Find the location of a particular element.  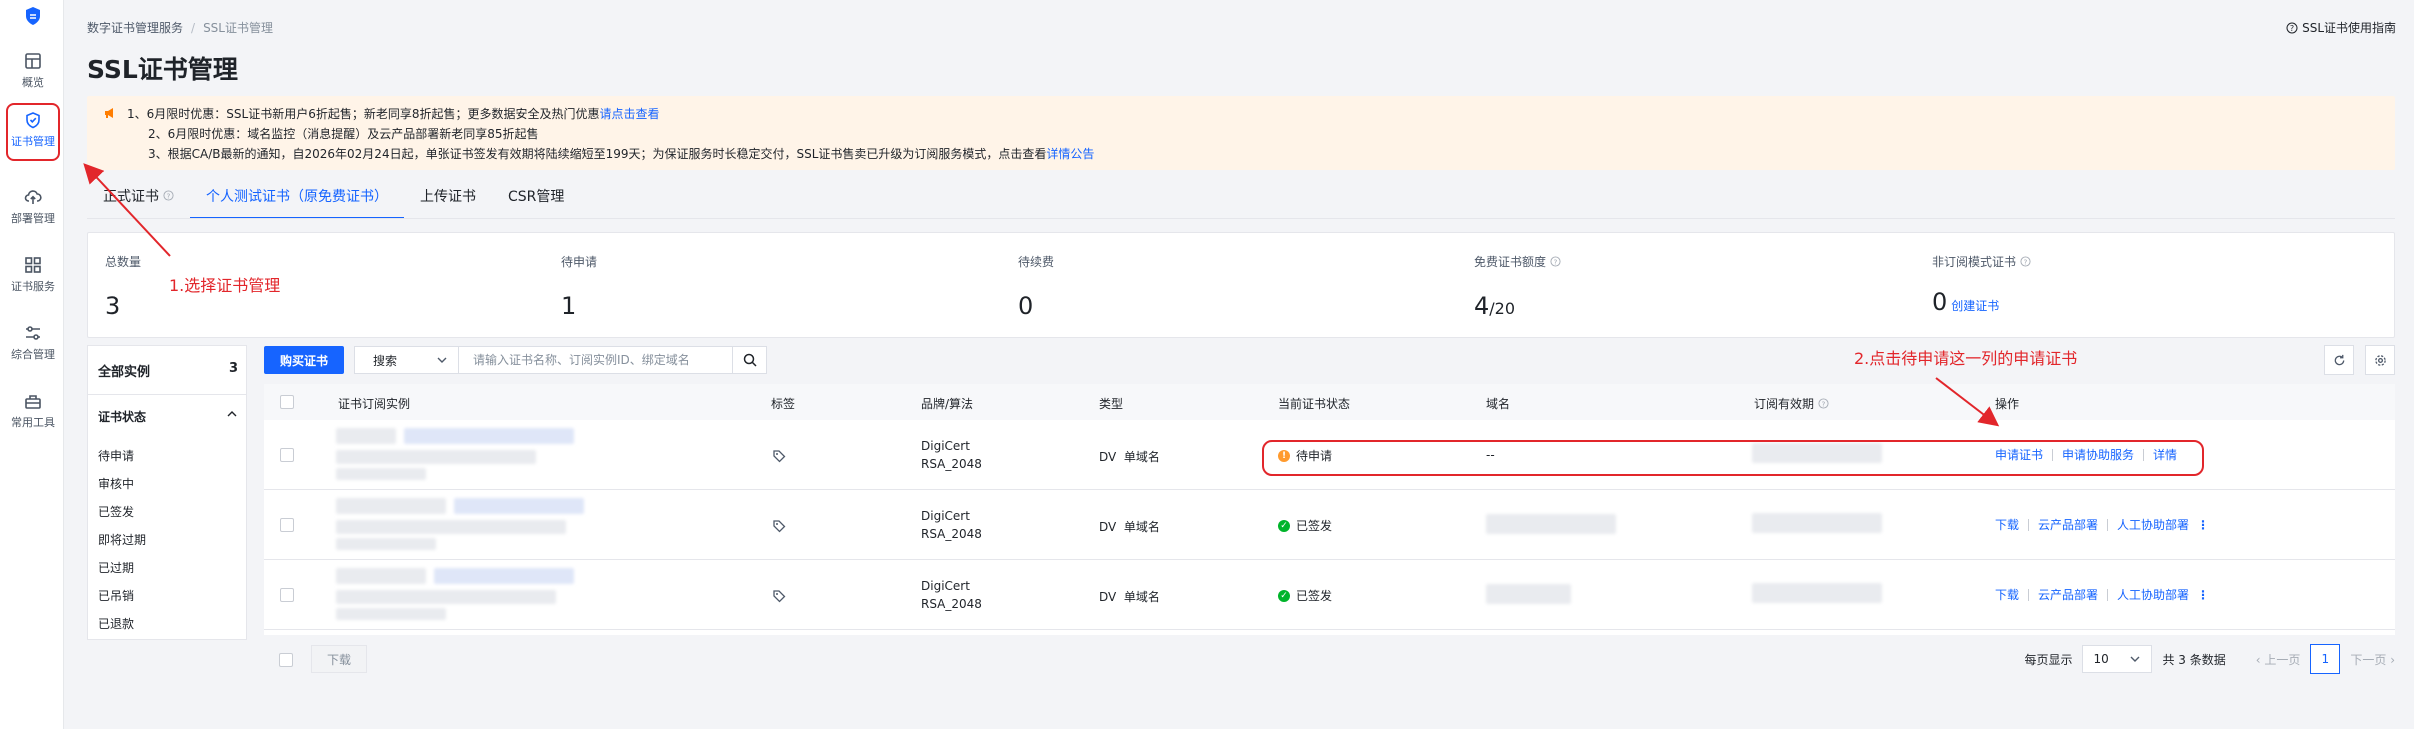

notice-link-detail: 详情公告 is located at coordinates (1070, 154).